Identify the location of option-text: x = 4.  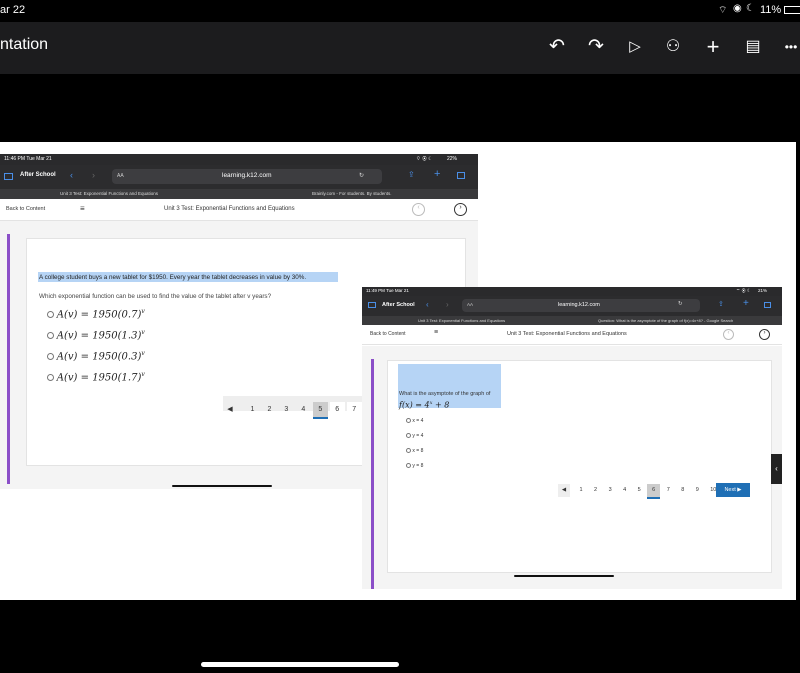
(418, 421).